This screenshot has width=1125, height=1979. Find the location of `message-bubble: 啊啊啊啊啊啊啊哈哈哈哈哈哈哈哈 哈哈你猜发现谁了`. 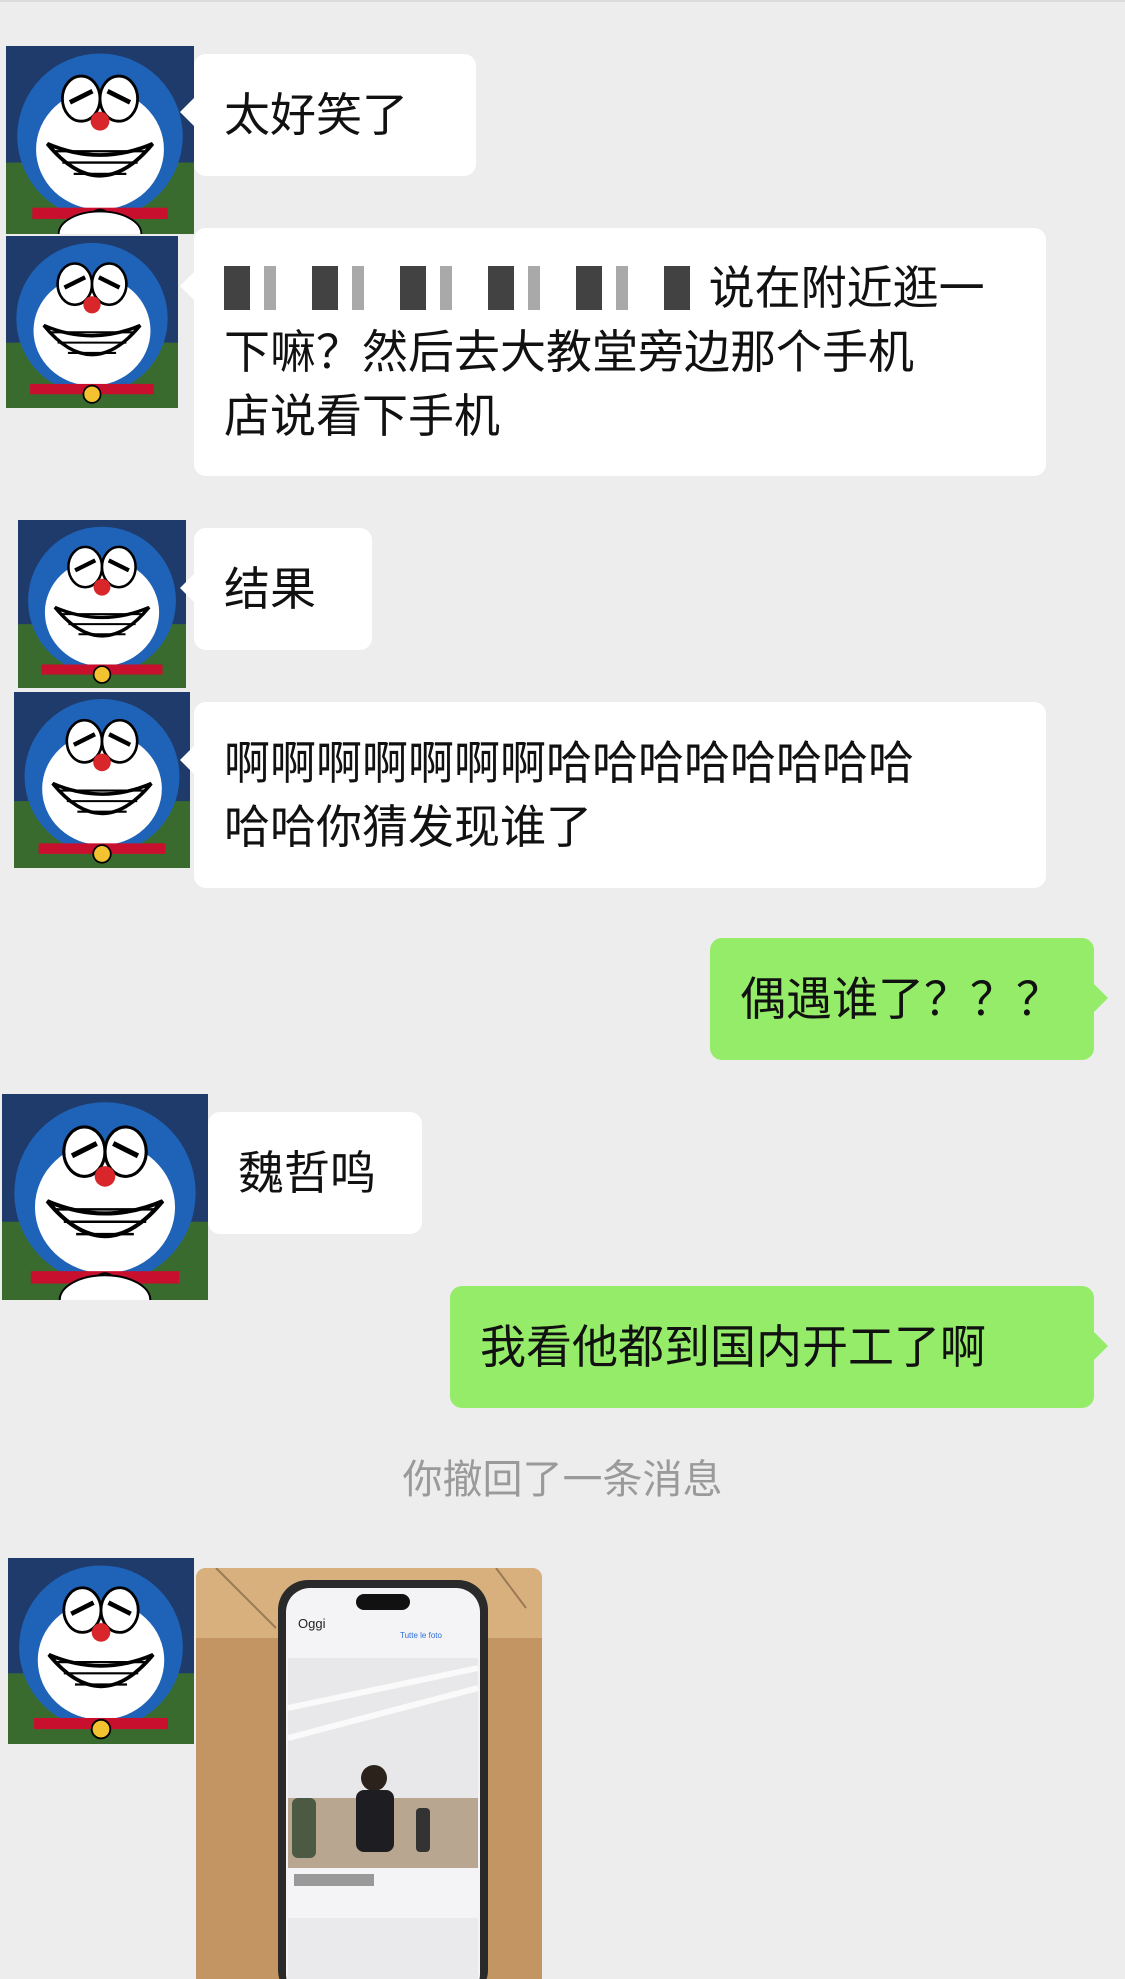

message-bubble: 啊啊啊啊啊啊啊哈哈哈哈哈哈哈哈 哈哈你猜发现谁了 is located at coordinates (620, 795).